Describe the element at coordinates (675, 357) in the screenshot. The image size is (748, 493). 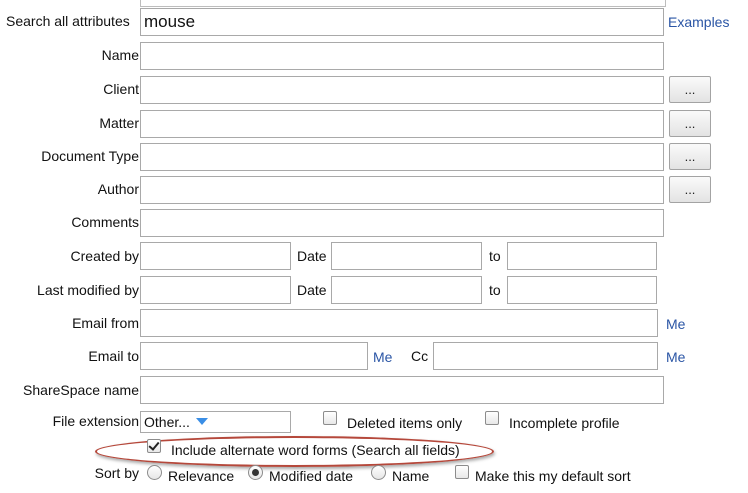
I see `cc-me-link: Me` at that location.